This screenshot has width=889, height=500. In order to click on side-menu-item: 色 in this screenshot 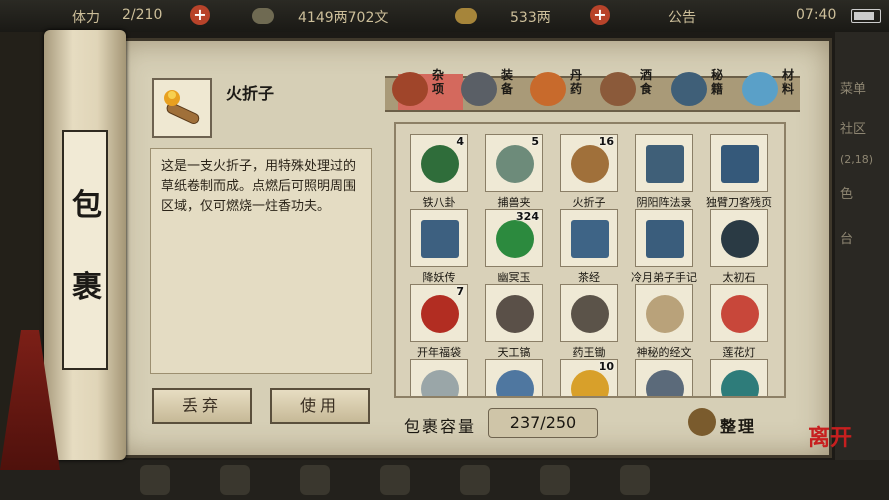, I will do `click(846, 192)`.